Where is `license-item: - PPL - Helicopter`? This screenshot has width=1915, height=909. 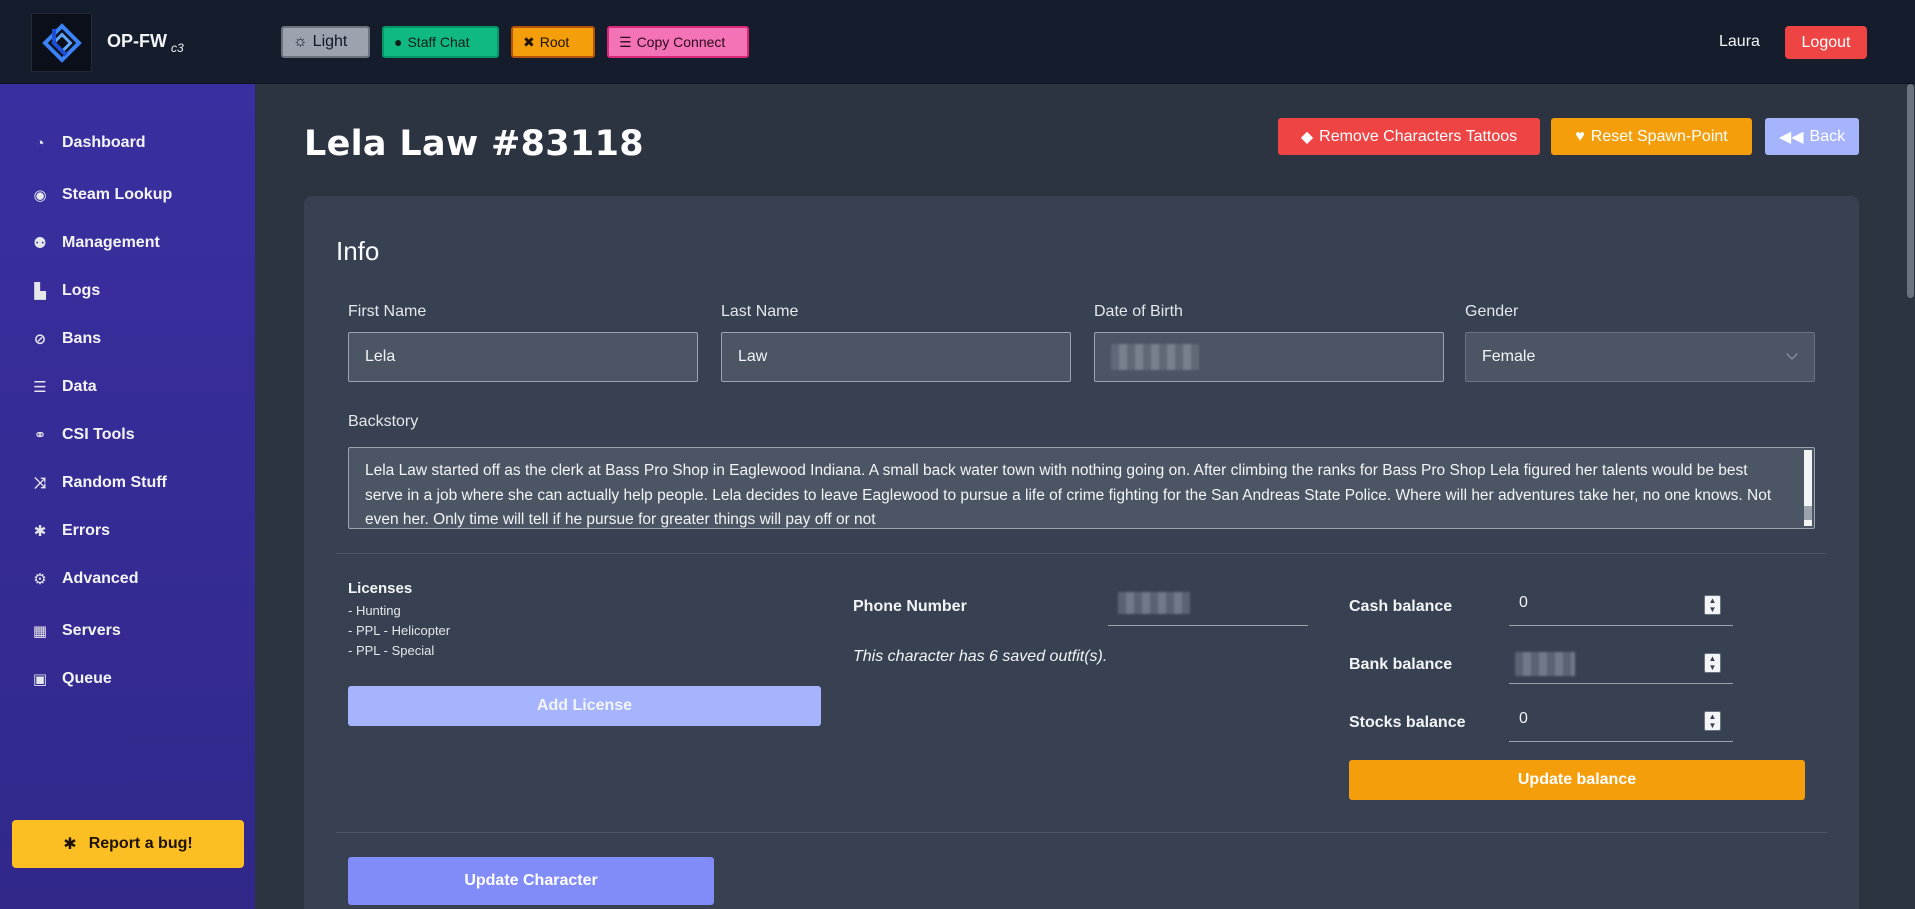 license-item: - PPL - Helicopter is located at coordinates (399, 630).